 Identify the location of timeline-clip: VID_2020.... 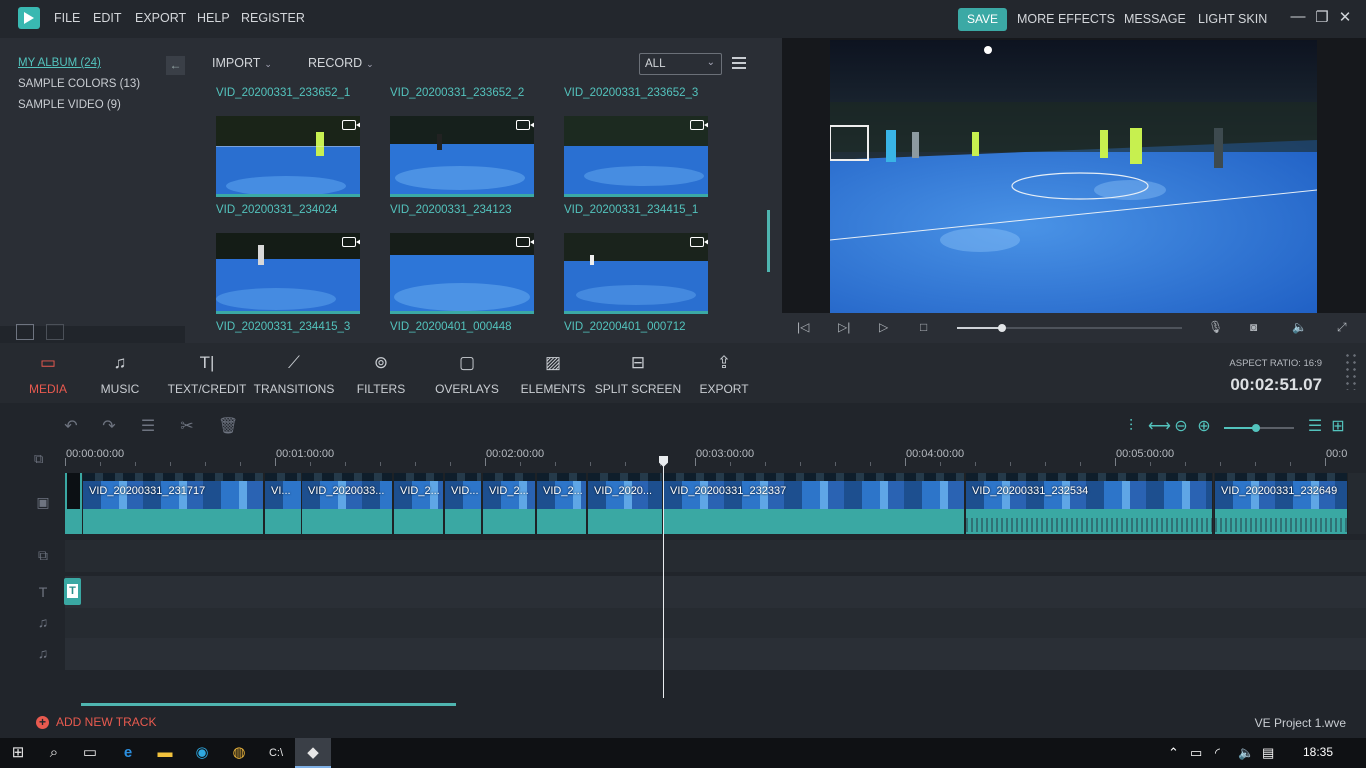
(625, 503).